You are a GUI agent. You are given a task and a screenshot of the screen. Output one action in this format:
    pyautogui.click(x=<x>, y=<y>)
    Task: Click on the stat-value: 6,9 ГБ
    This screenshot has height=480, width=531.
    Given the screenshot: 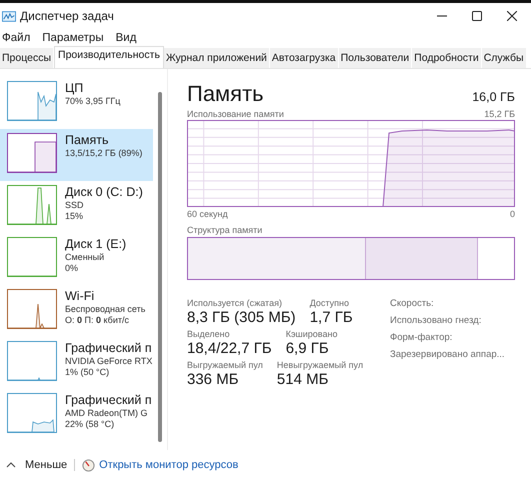 What is the action you would take?
    pyautogui.click(x=308, y=348)
    